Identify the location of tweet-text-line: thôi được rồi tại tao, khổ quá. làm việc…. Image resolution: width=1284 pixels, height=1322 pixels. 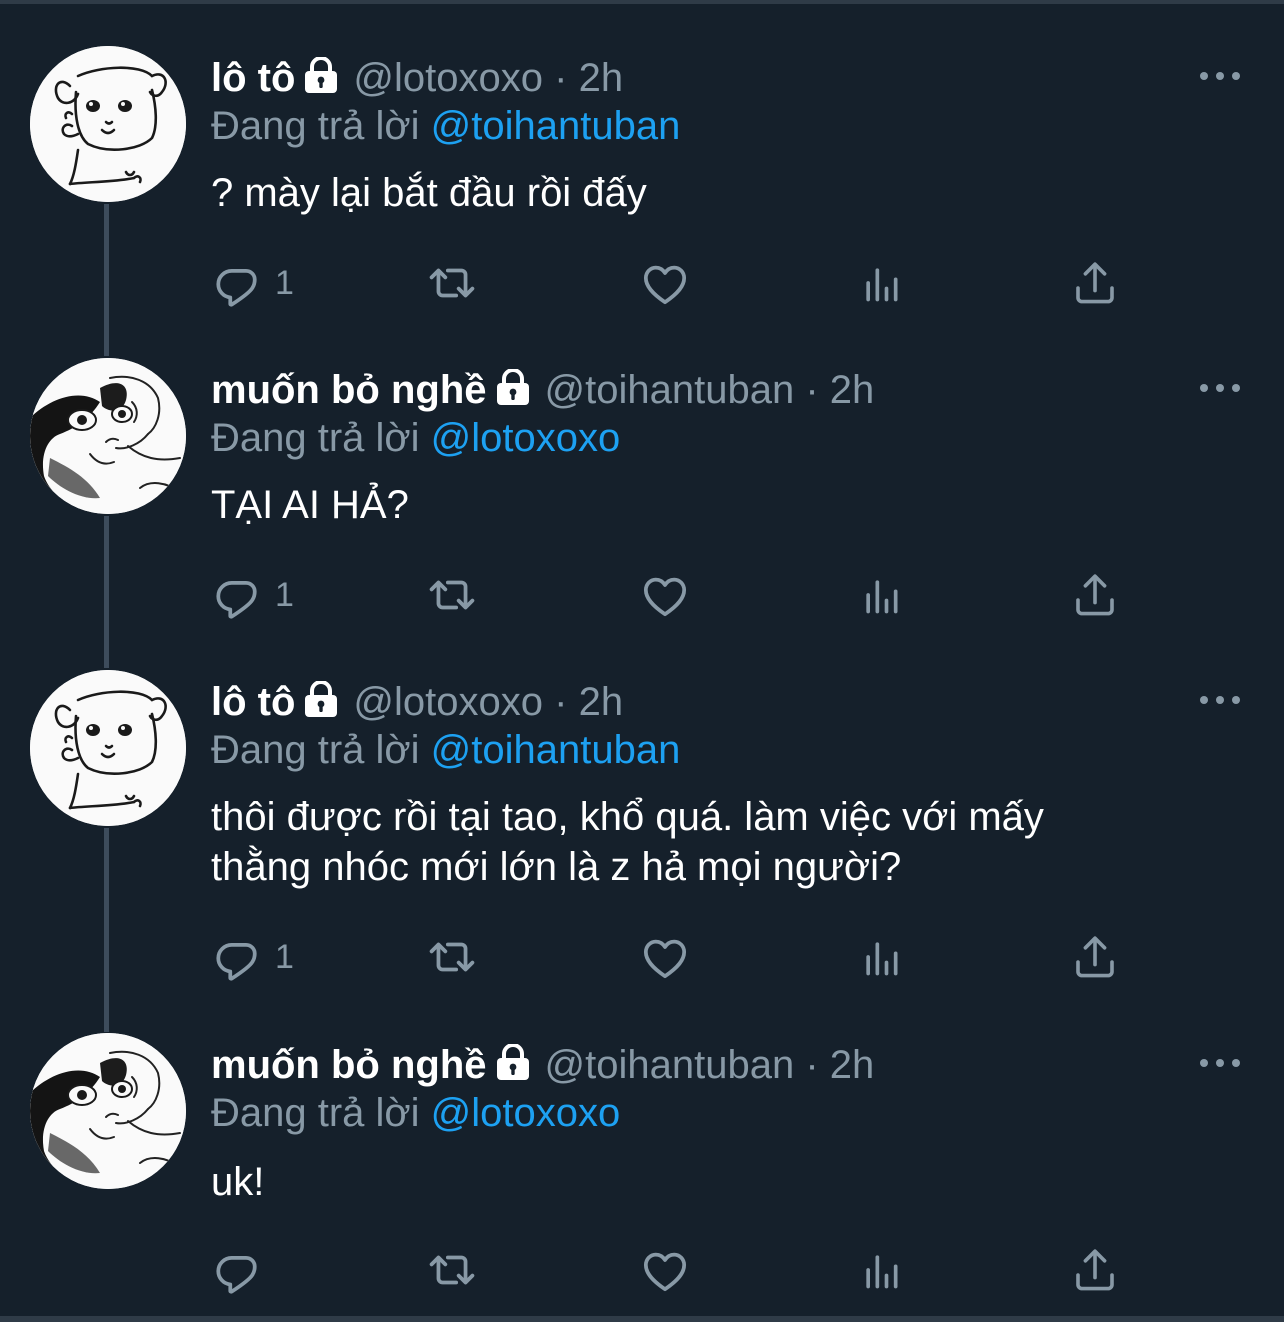
(627, 817).